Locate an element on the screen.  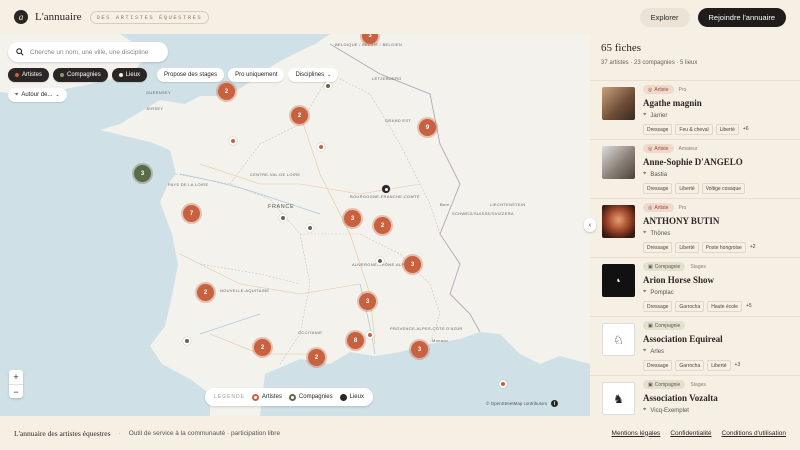
chevron-down-icon: ⌄ is located at coordinates (329, 75).